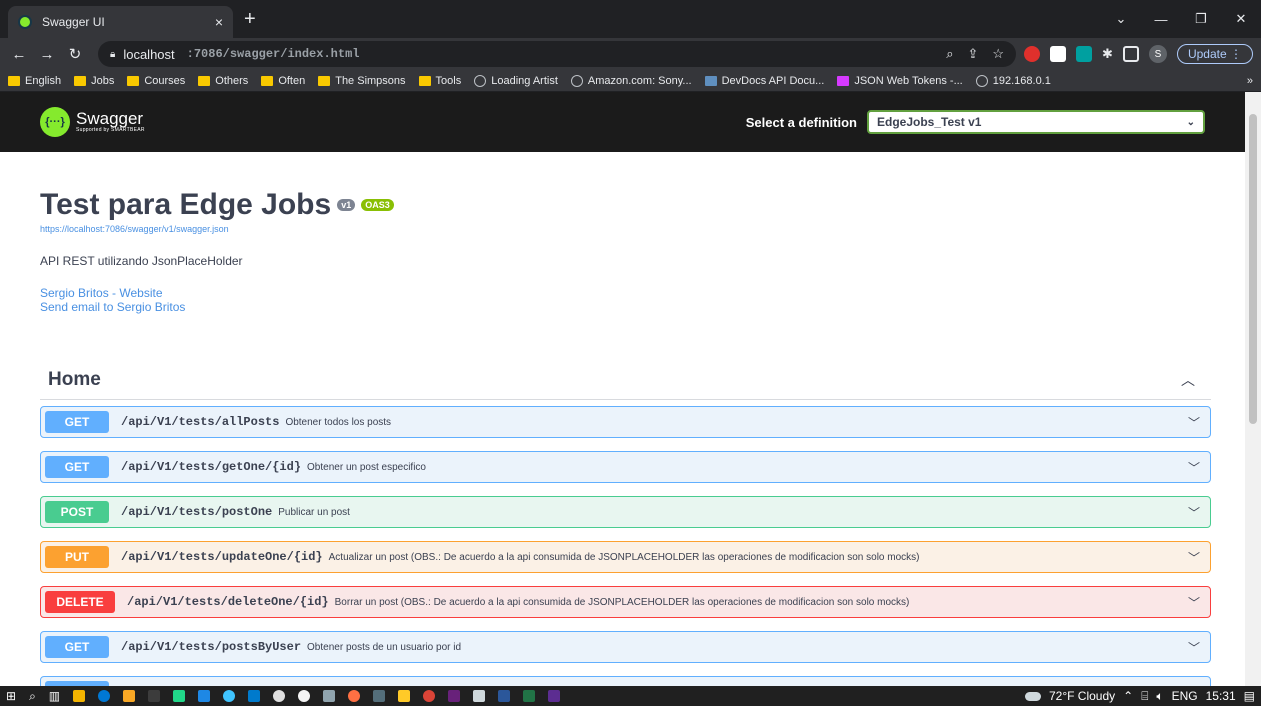 The width and height of the screenshot is (1261, 706). I want to click on language-indicator: ENG, so click(1185, 696).